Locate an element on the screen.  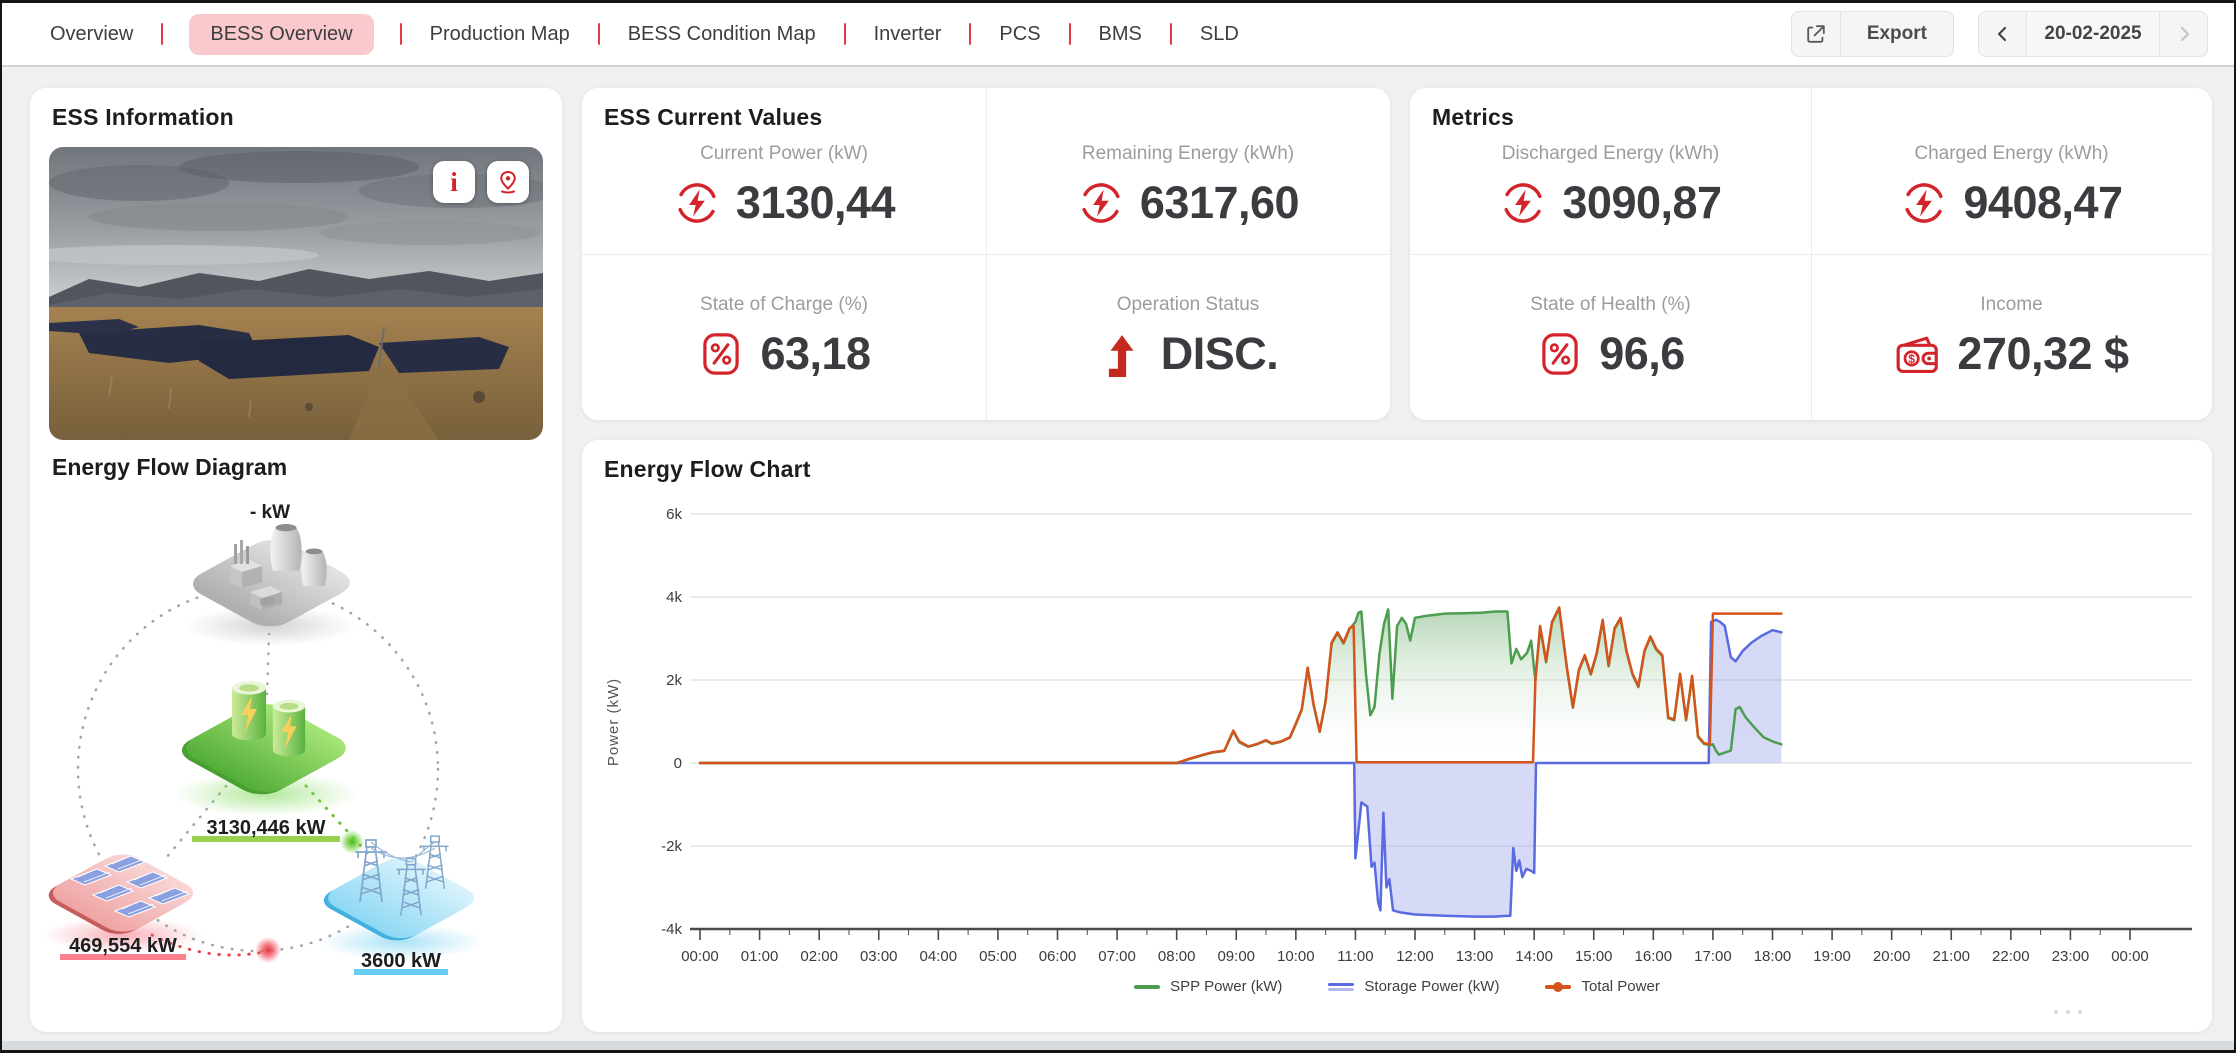
svg-text: 06:00 is located at coordinates (1058, 956).